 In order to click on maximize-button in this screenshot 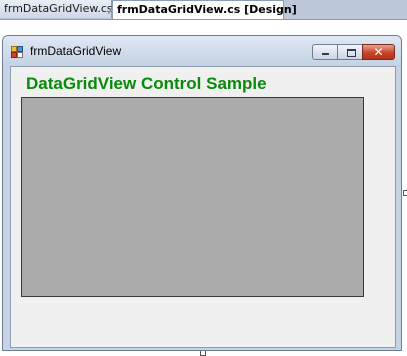, I will do `click(350, 52)`.